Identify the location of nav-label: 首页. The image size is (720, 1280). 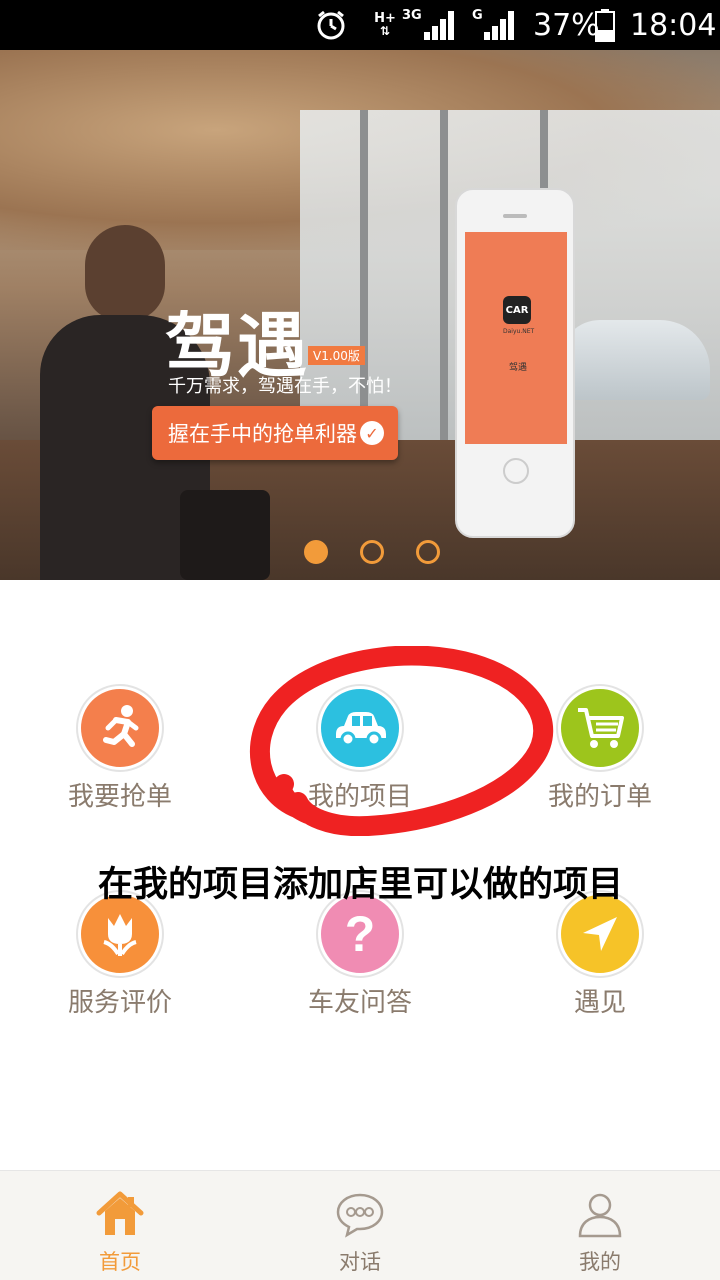
(120, 1262).